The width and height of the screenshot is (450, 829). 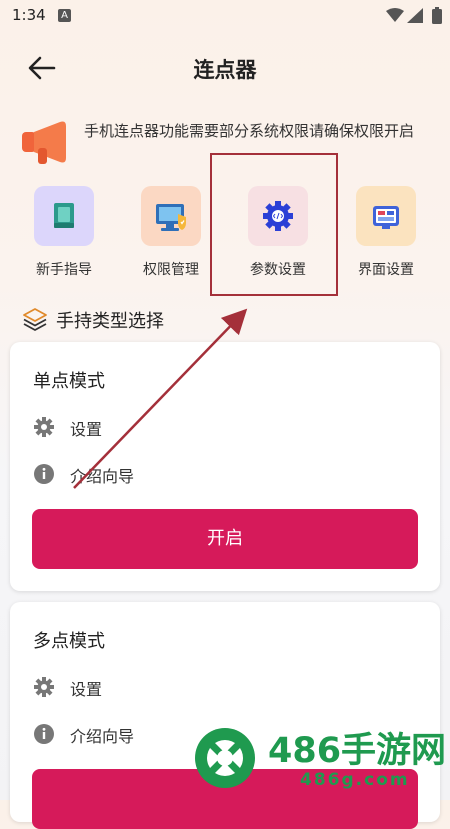 I want to click on watermark-logo, so click(x=225, y=758).